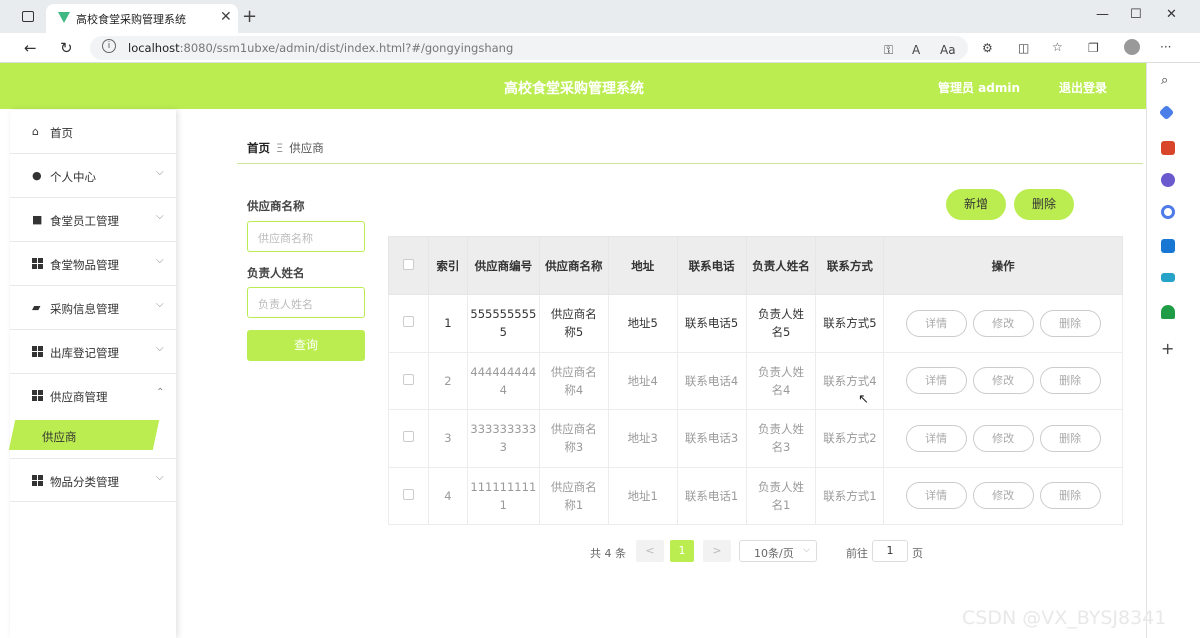  Describe the element at coordinates (1083, 87) in the screenshot. I see `logout-link: 退出登录` at that location.